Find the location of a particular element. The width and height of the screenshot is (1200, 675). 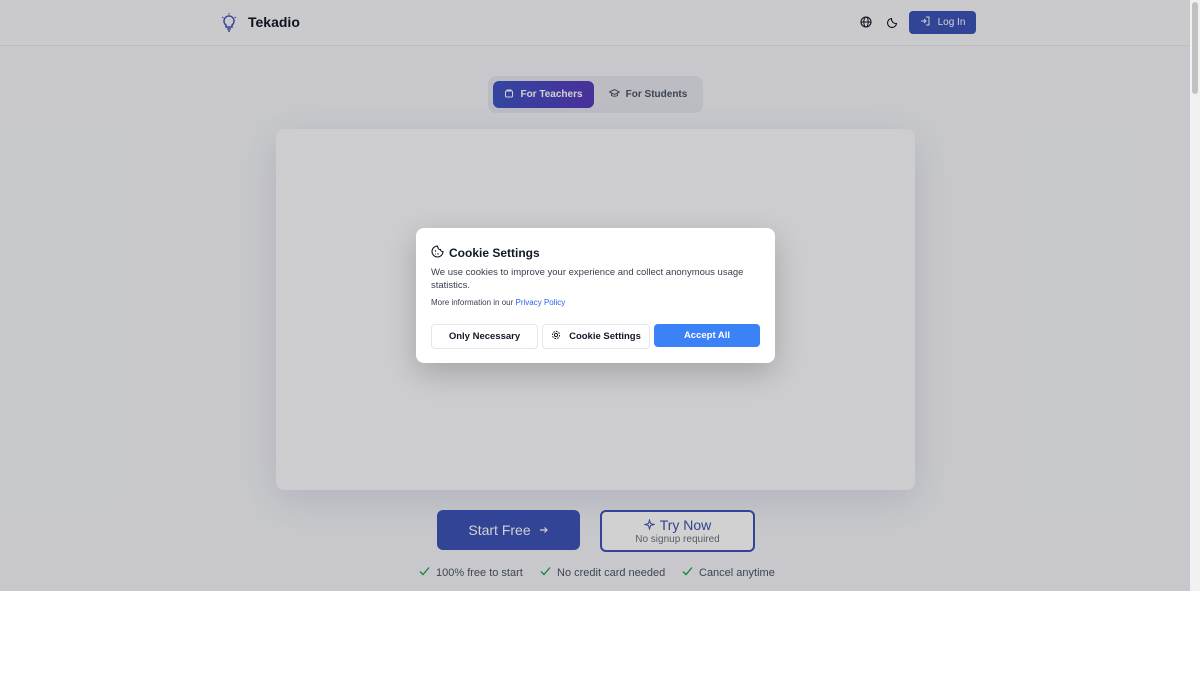

cookie-title-text: Cookie Settings is located at coordinates (494, 253).